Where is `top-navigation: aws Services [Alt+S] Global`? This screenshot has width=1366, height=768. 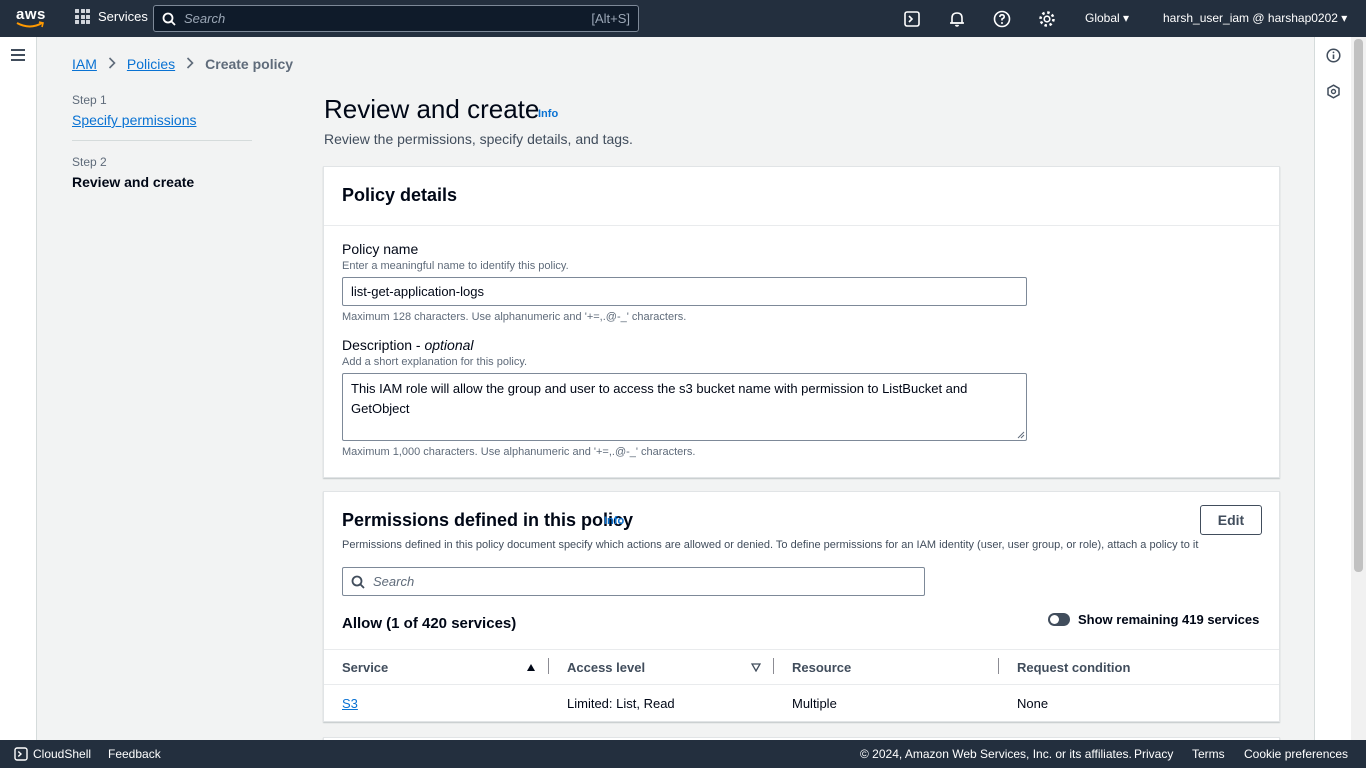 top-navigation: aws Services [Alt+S] Global is located at coordinates (683, 18).